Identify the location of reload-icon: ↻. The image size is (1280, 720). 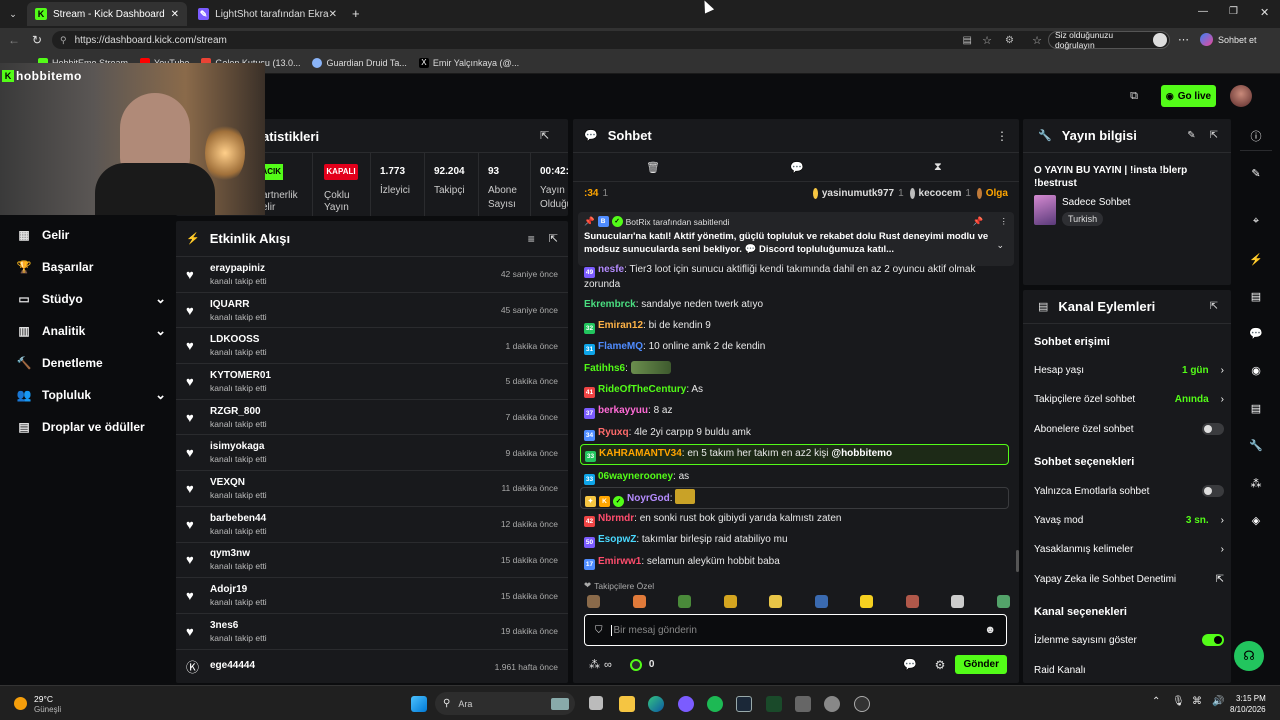
(37, 40).